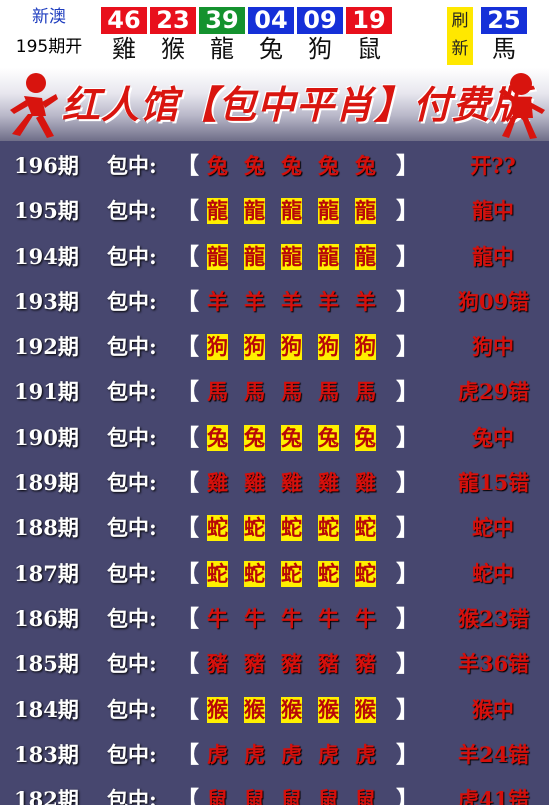  What do you see at coordinates (46, 618) in the screenshot?
I see `period-label: 186期` at bounding box center [46, 618].